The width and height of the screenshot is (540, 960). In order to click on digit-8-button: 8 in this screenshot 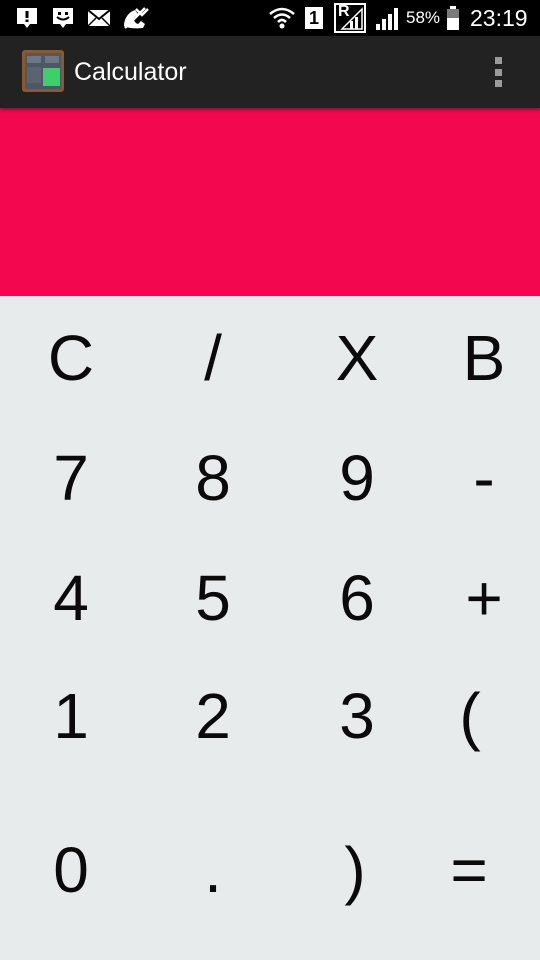, I will do `click(213, 478)`.